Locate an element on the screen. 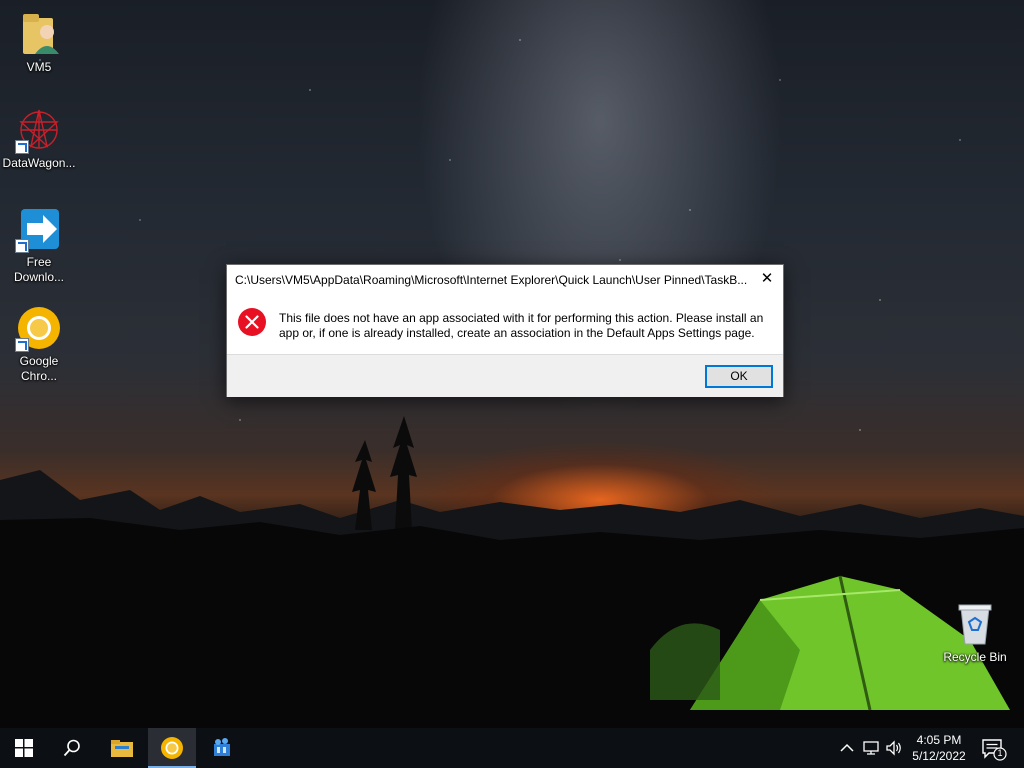 The height and width of the screenshot is (768, 1024). recycle-bin-icon is located at coordinates (975, 624).